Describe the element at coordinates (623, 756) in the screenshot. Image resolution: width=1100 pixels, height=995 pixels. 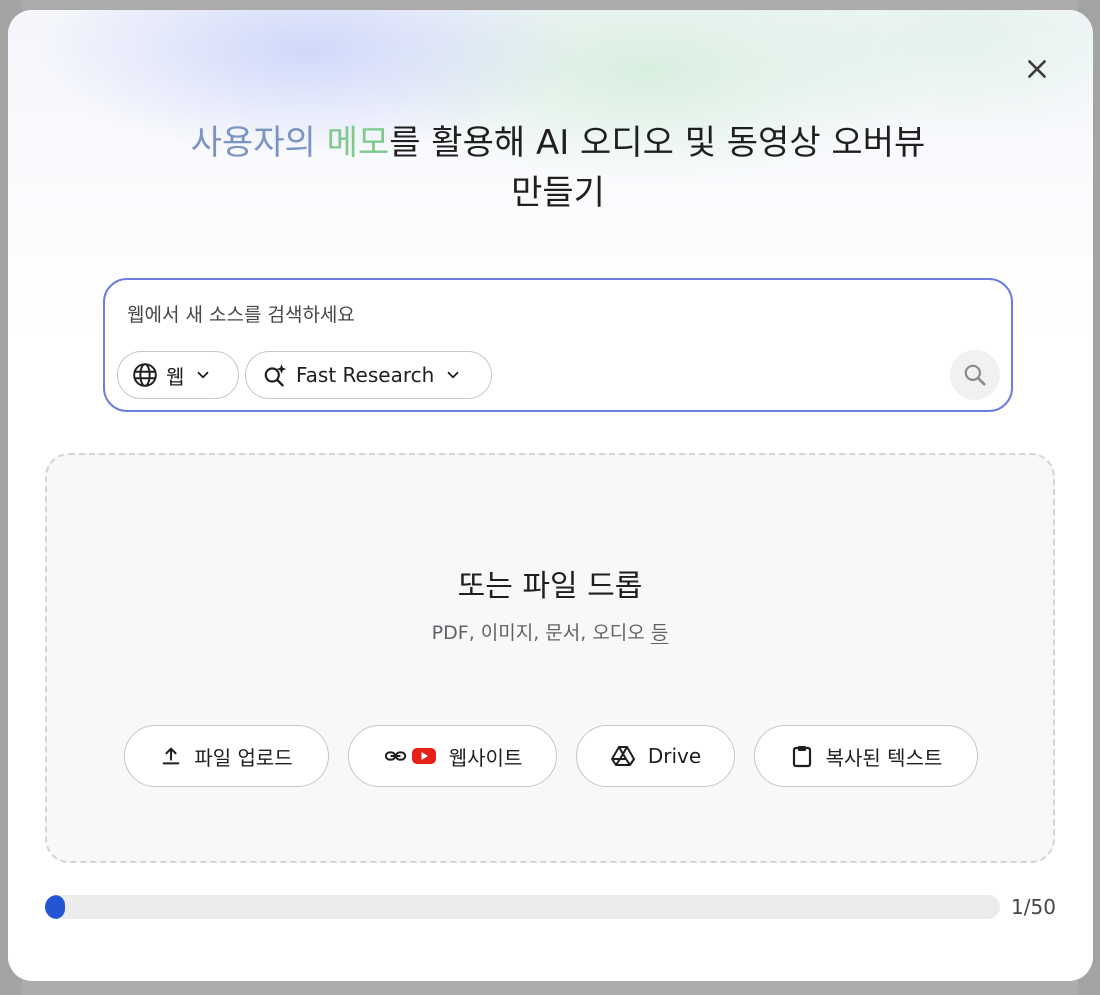
I see `drive-icon` at that location.